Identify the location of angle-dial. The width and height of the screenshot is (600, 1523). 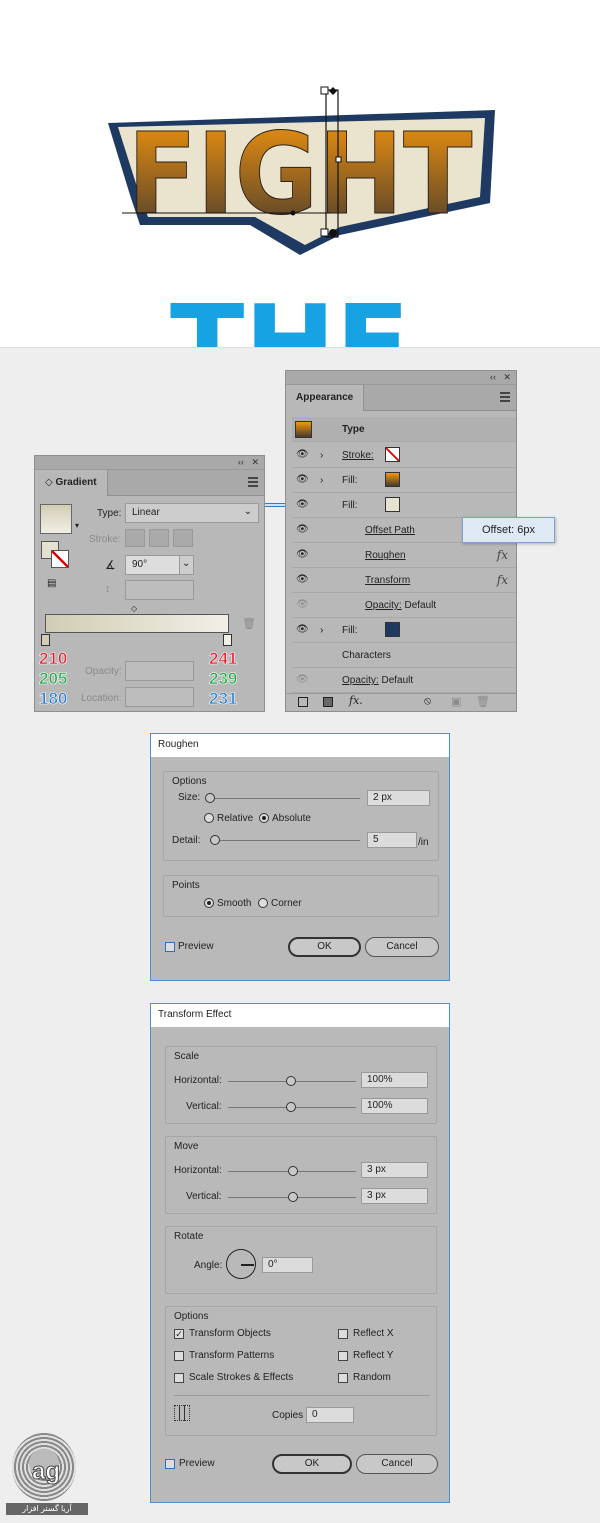
(241, 1264).